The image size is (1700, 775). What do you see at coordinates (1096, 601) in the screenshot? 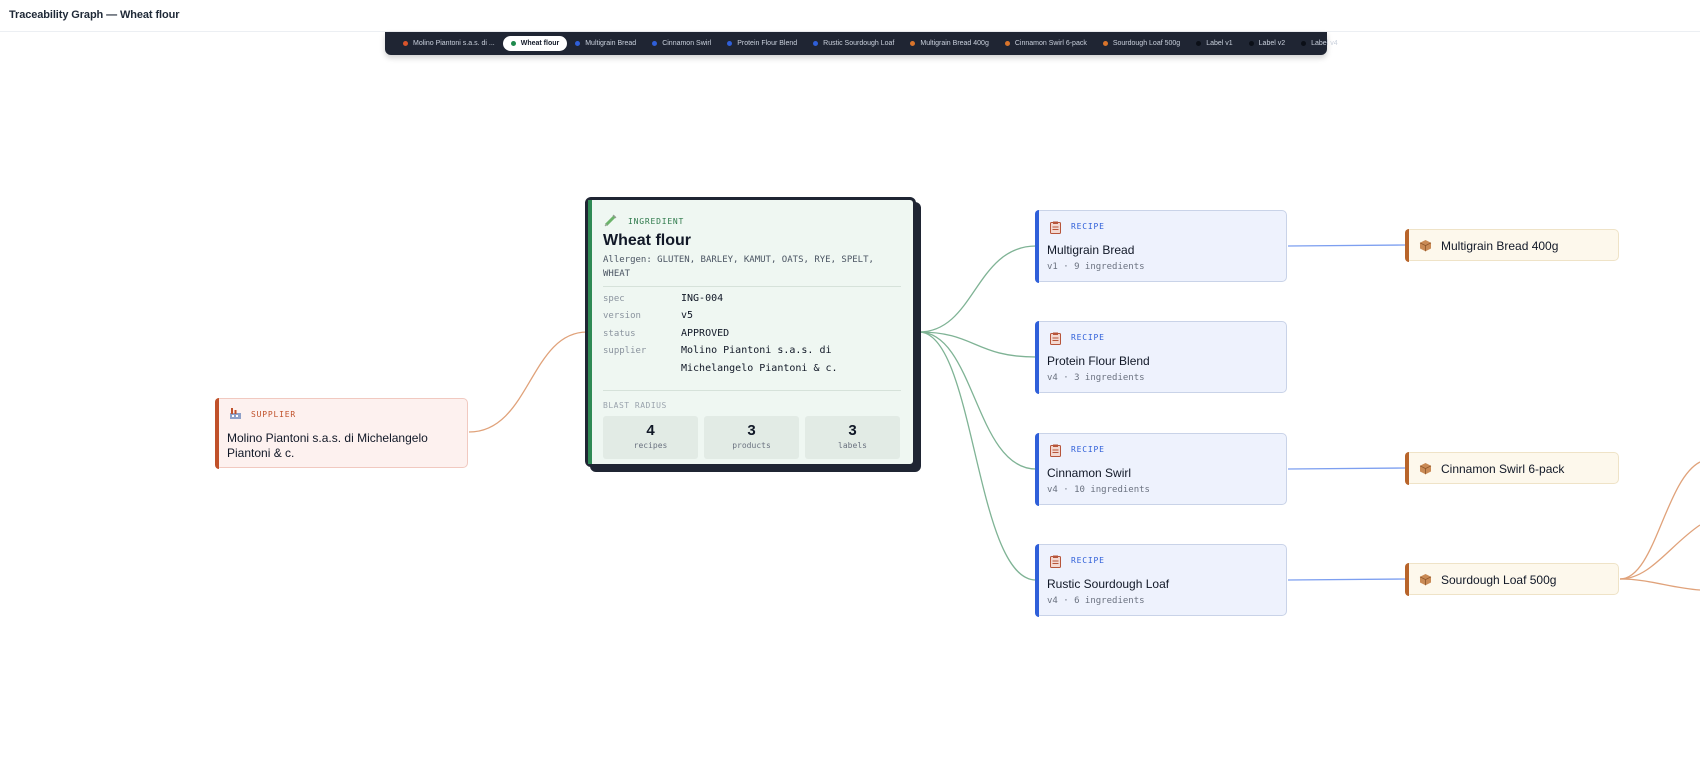
I see `node-subtitle: v4 · 6 ingredients` at bounding box center [1096, 601].